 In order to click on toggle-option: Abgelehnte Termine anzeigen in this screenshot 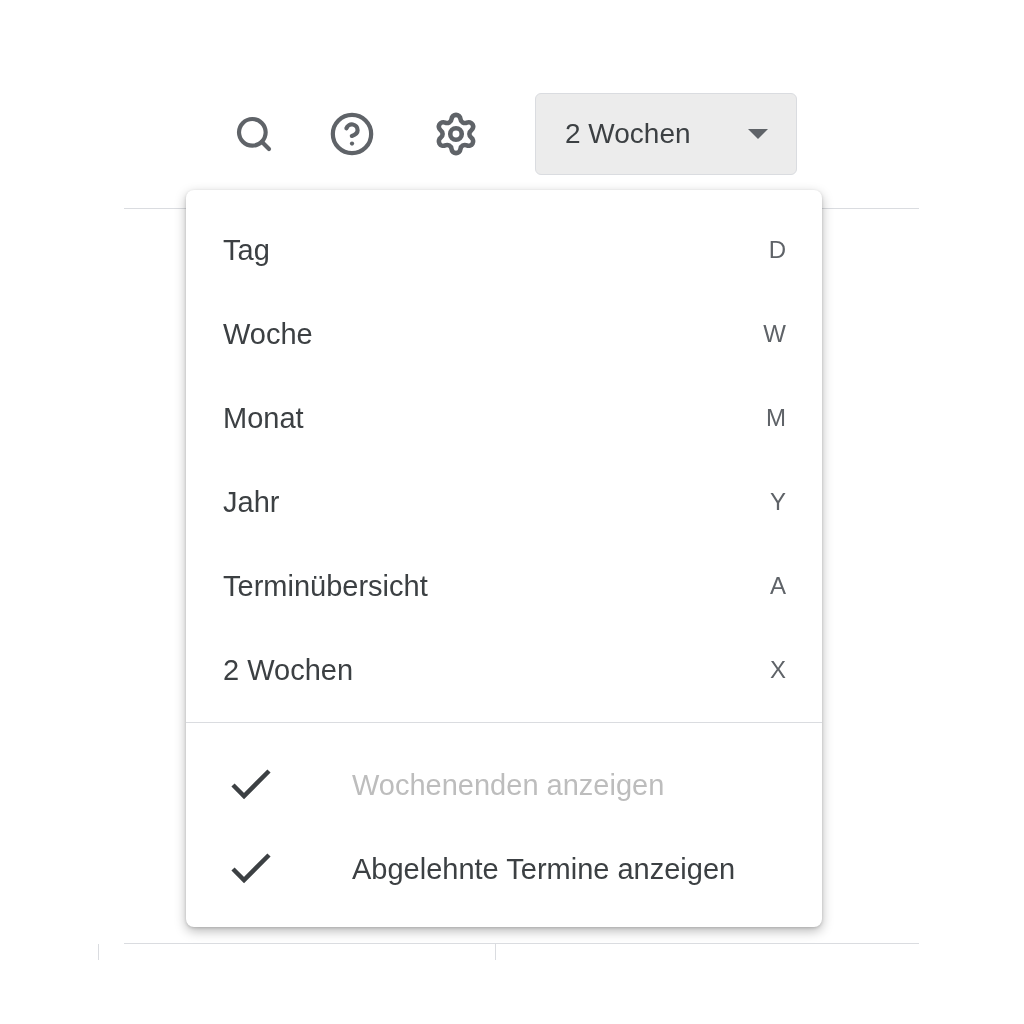, I will do `click(544, 869)`.